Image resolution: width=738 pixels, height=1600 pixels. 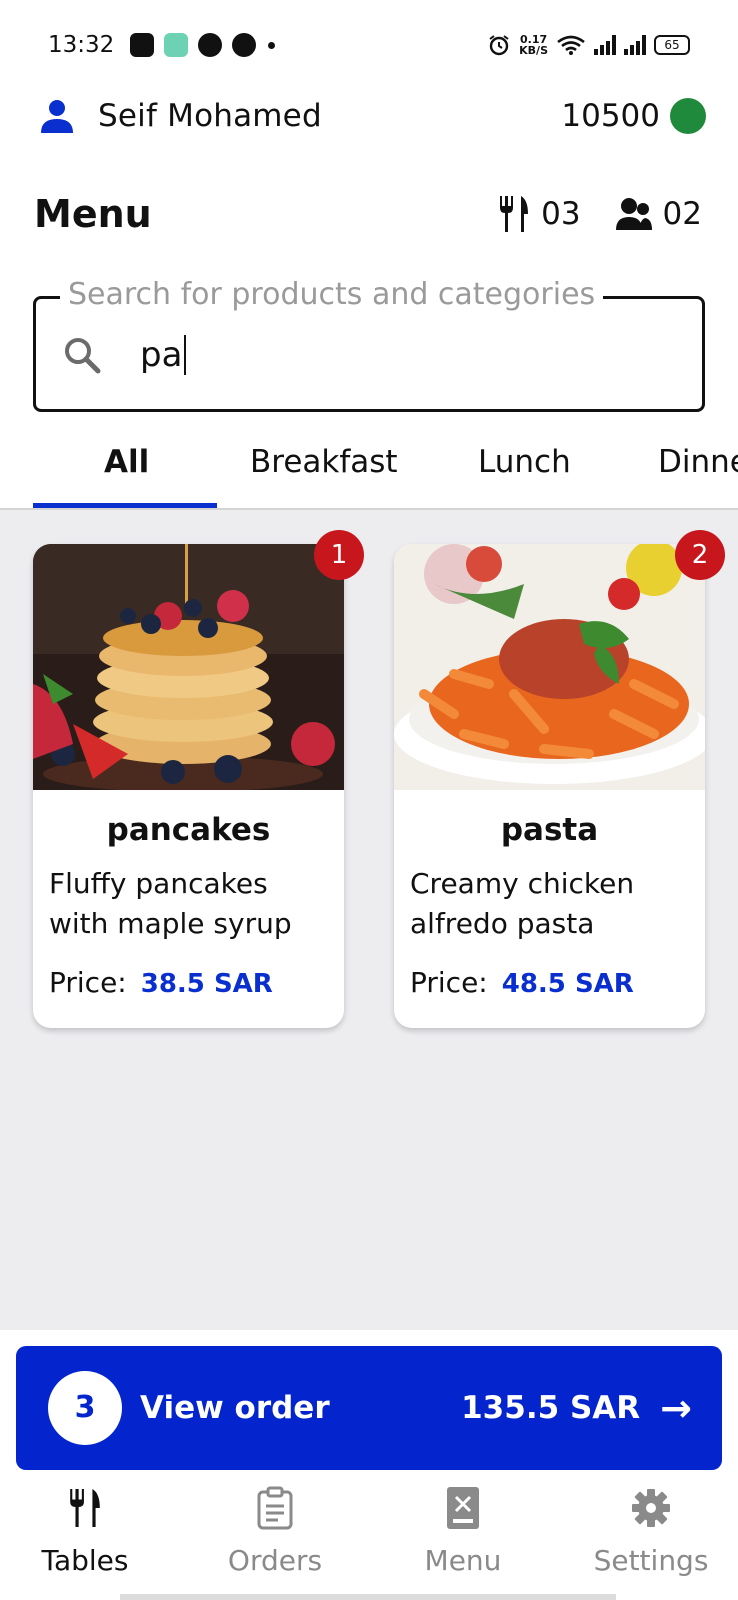 What do you see at coordinates (188, 830) in the screenshot?
I see `product-name: pancakes` at bounding box center [188, 830].